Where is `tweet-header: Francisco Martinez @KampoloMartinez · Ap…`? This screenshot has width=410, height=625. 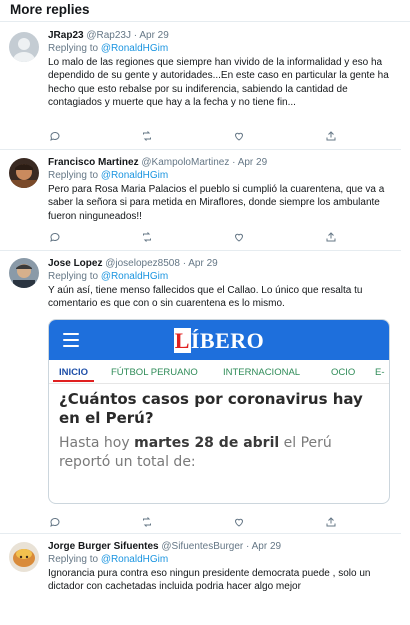
tweet-header: Francisco Martinez @KampoloMartinez · Ap… is located at coordinates (221, 162).